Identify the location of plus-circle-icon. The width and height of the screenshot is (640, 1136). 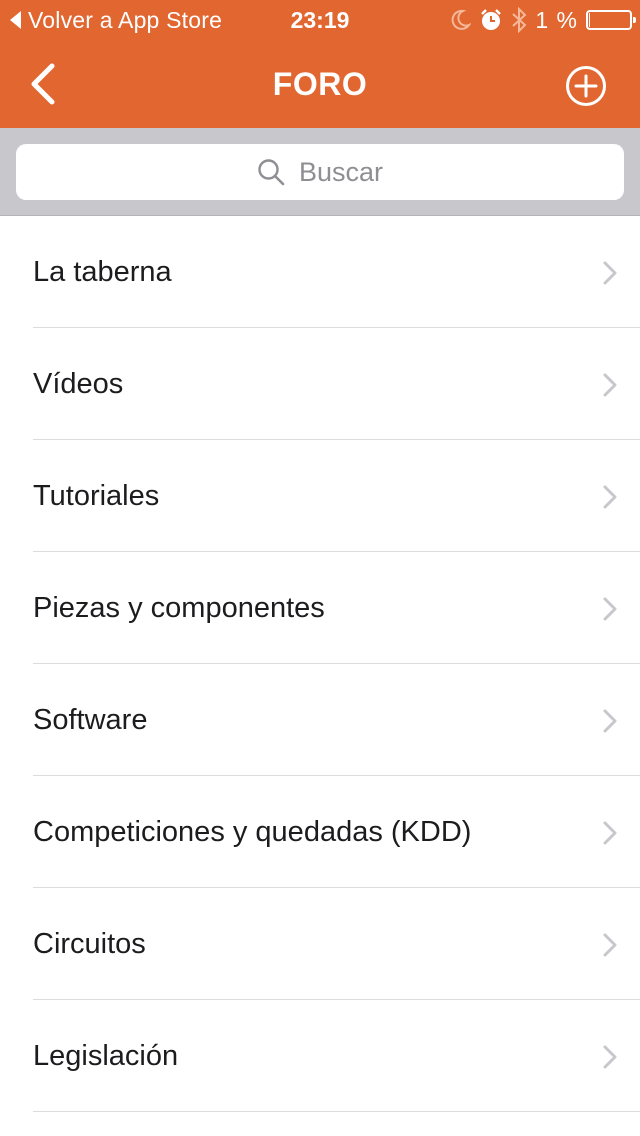
(586, 86).